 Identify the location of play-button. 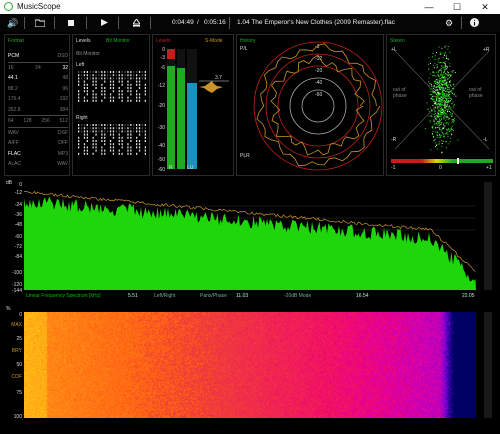
(104, 23).